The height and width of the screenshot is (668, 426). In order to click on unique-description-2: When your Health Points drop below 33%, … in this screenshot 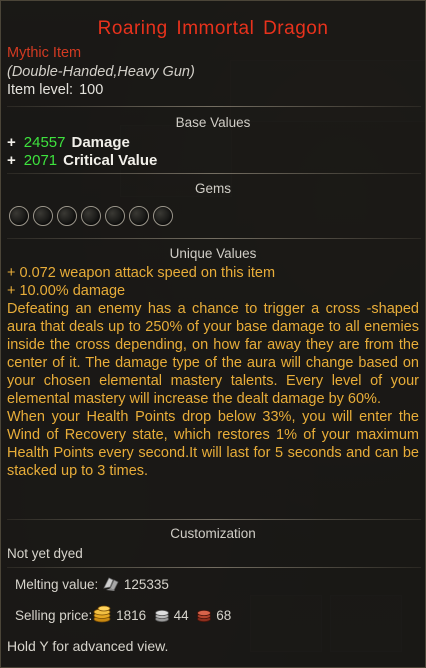, I will do `click(213, 444)`.